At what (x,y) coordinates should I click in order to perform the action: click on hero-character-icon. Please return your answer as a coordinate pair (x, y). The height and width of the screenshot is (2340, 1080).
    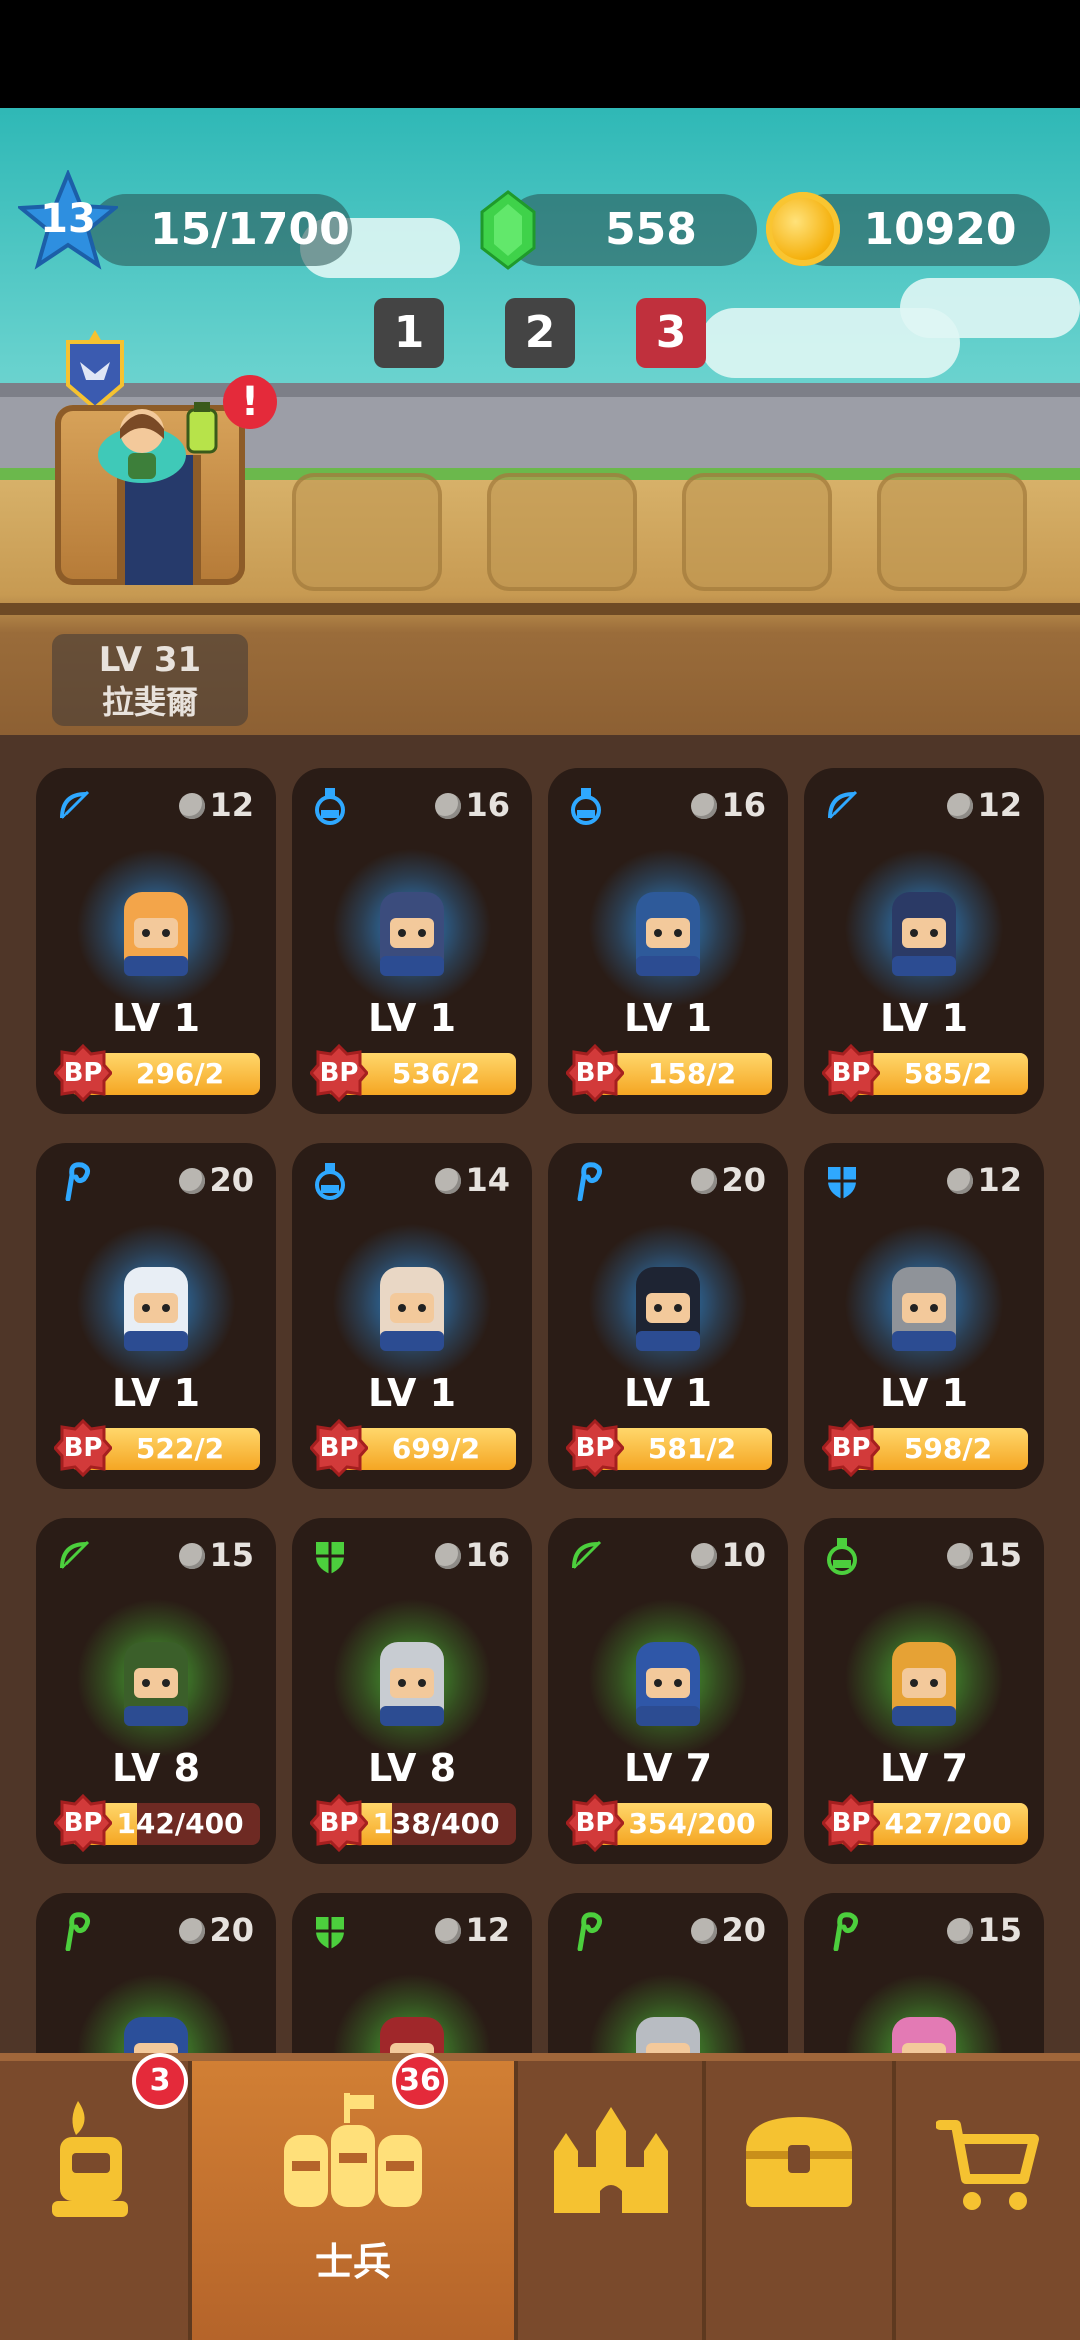
    Looking at the image, I should click on (142, 440).